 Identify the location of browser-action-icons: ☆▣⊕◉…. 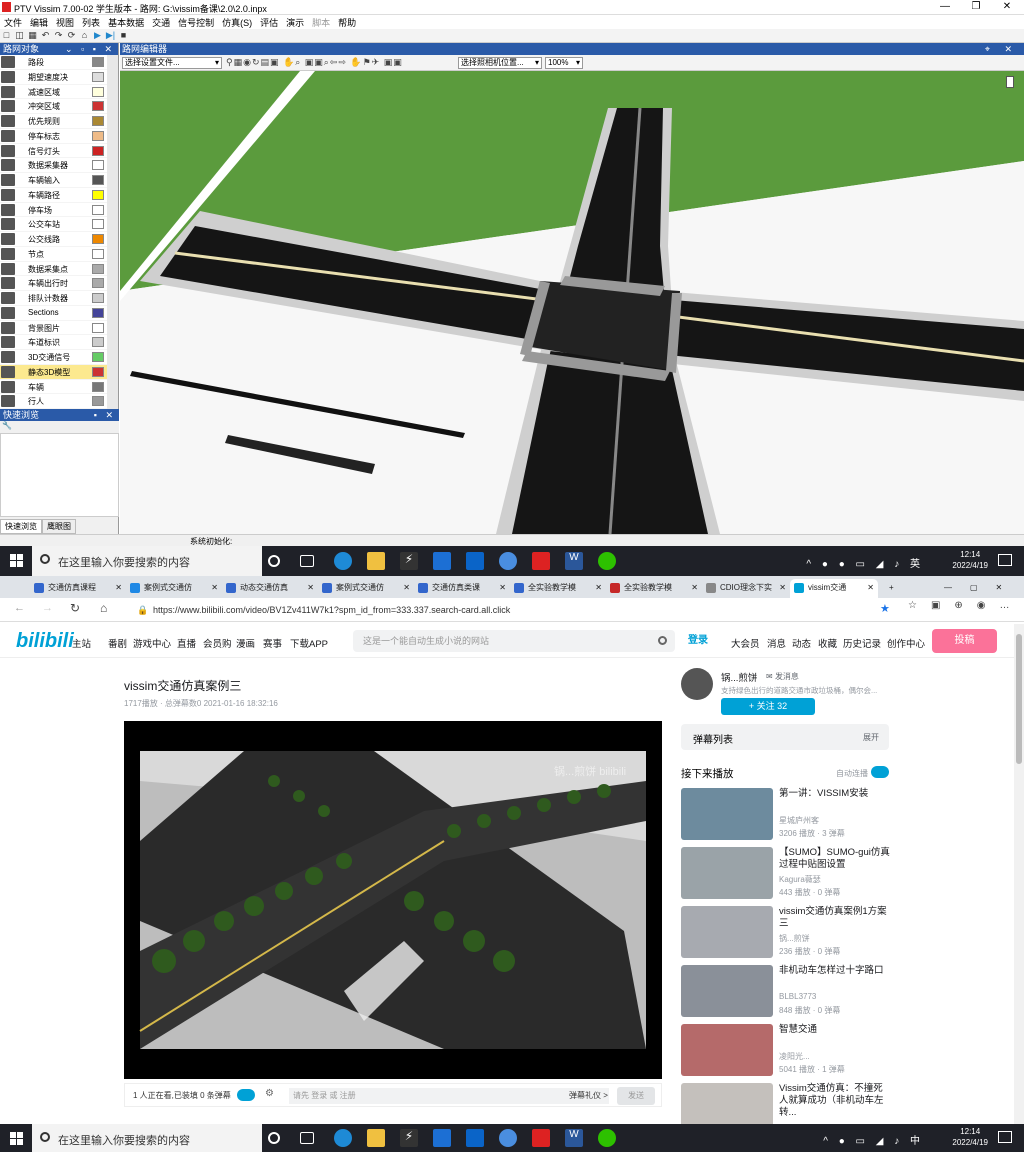
(966, 605).